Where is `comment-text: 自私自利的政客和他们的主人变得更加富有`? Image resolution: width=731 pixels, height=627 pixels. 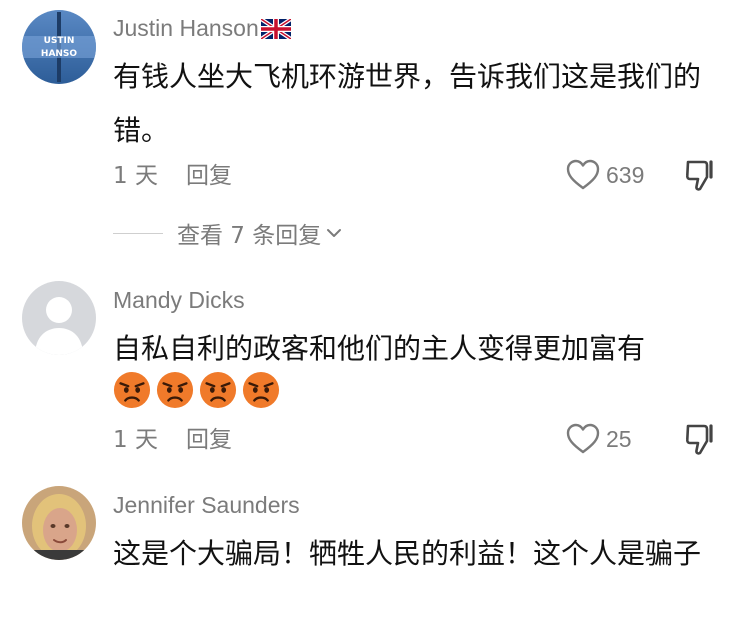
comment-text: 自私自利的政客和他们的主人变得更加富有 is located at coordinates (379, 348).